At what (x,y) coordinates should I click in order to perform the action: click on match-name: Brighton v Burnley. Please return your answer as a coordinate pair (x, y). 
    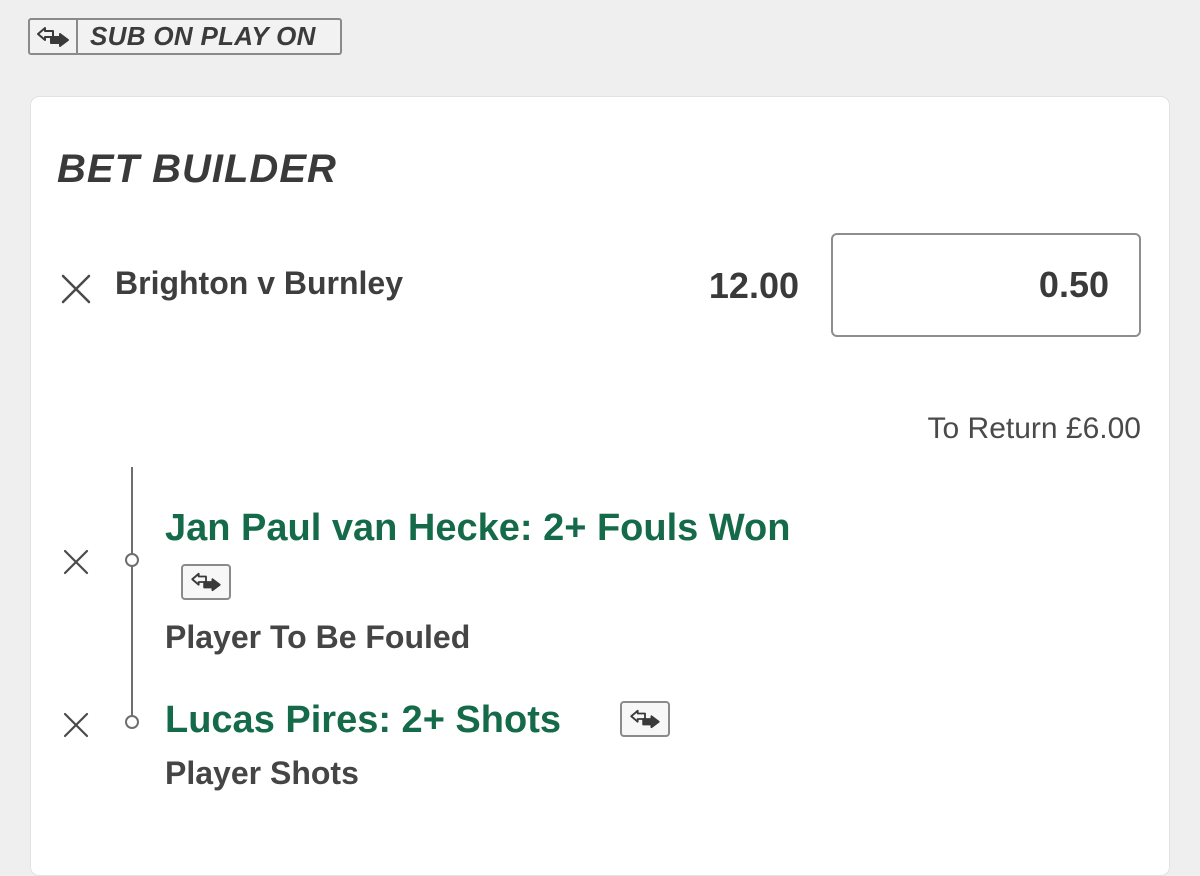
    Looking at the image, I should click on (259, 283).